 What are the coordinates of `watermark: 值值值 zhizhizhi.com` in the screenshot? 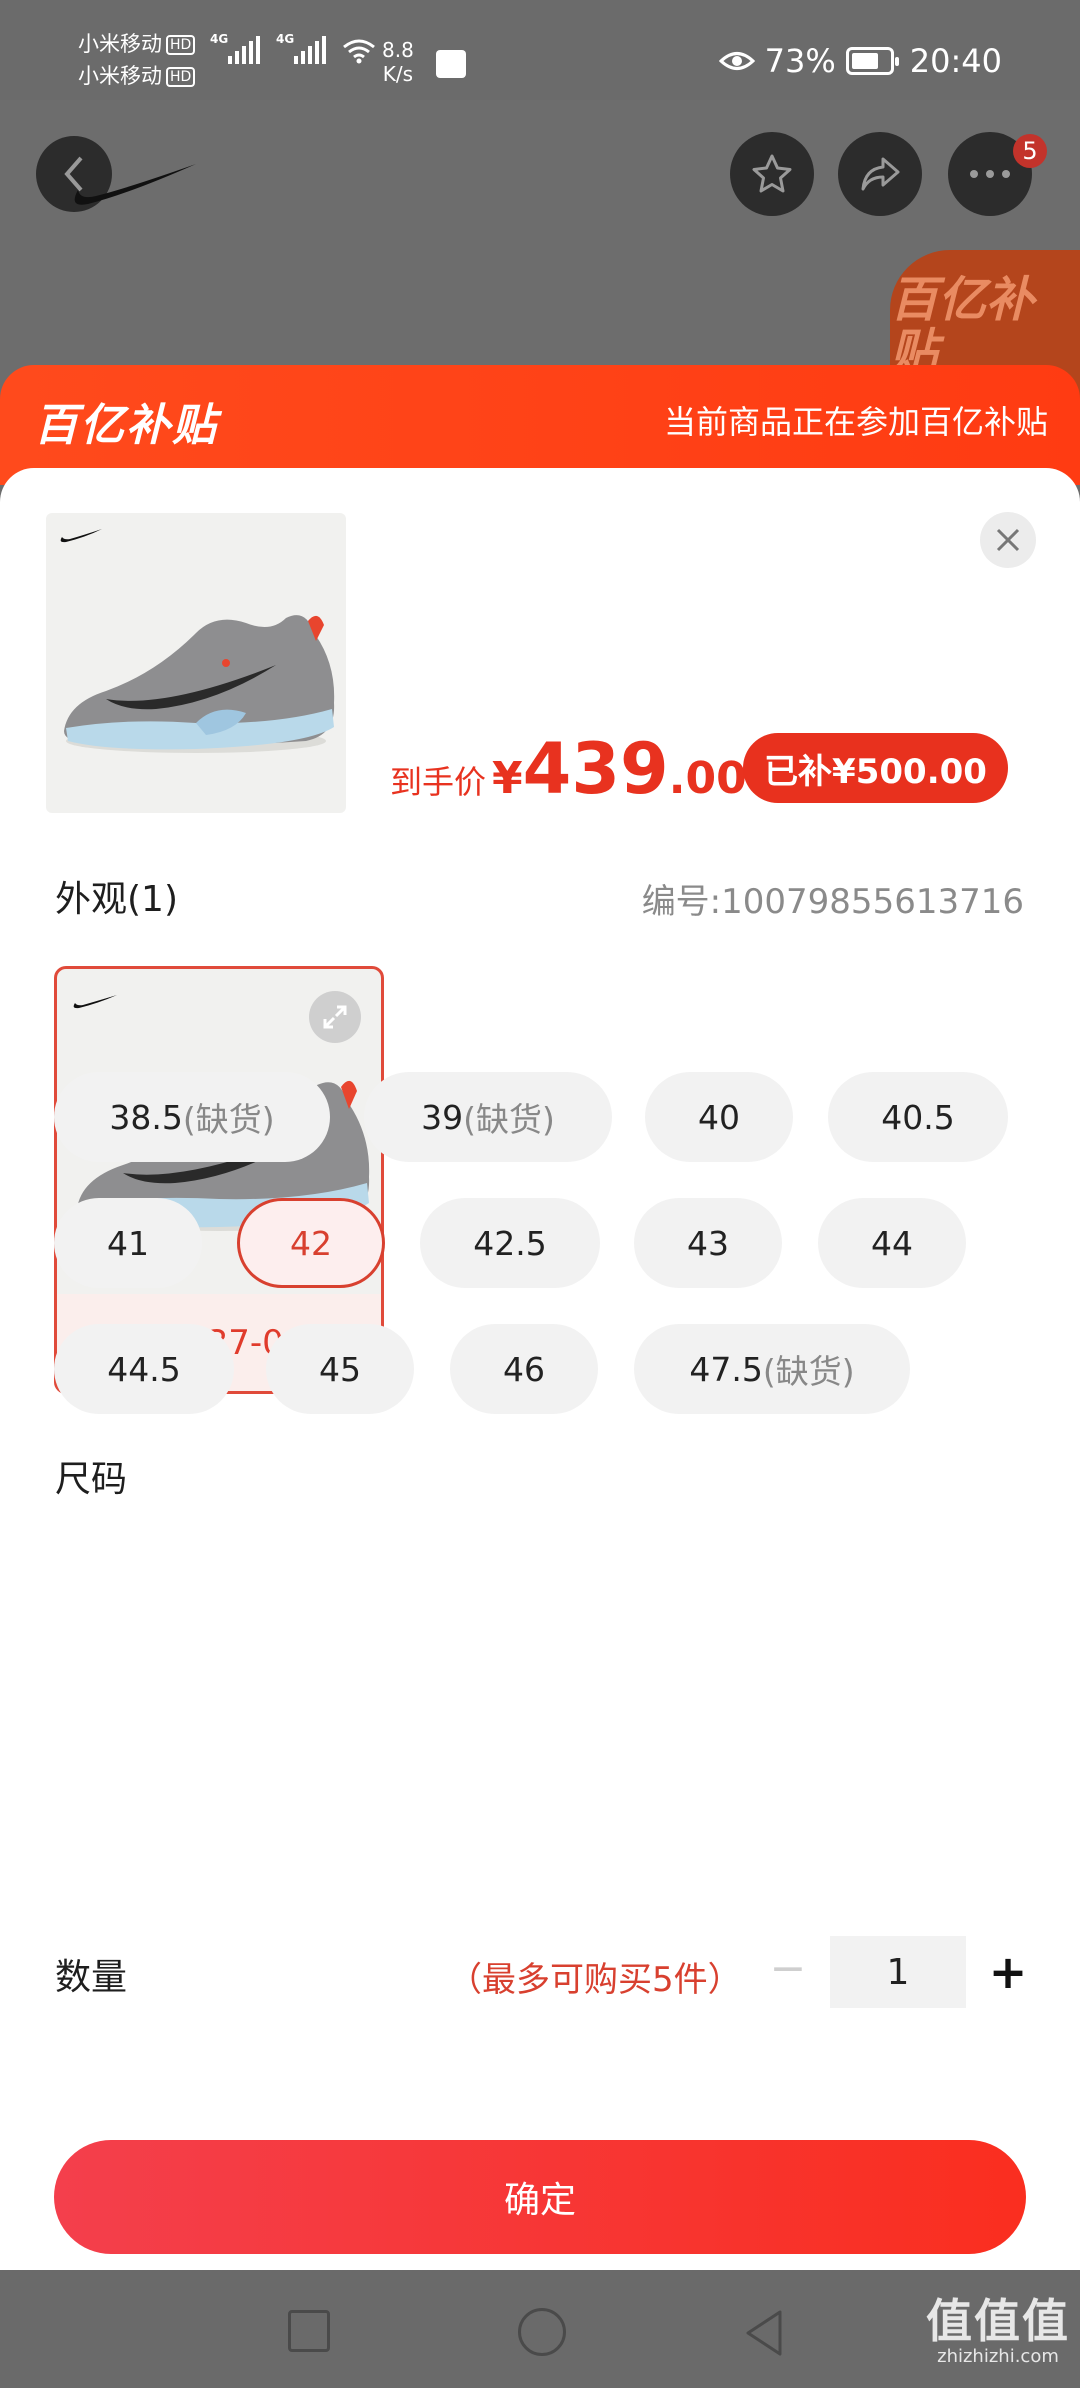 It's located at (998, 2332).